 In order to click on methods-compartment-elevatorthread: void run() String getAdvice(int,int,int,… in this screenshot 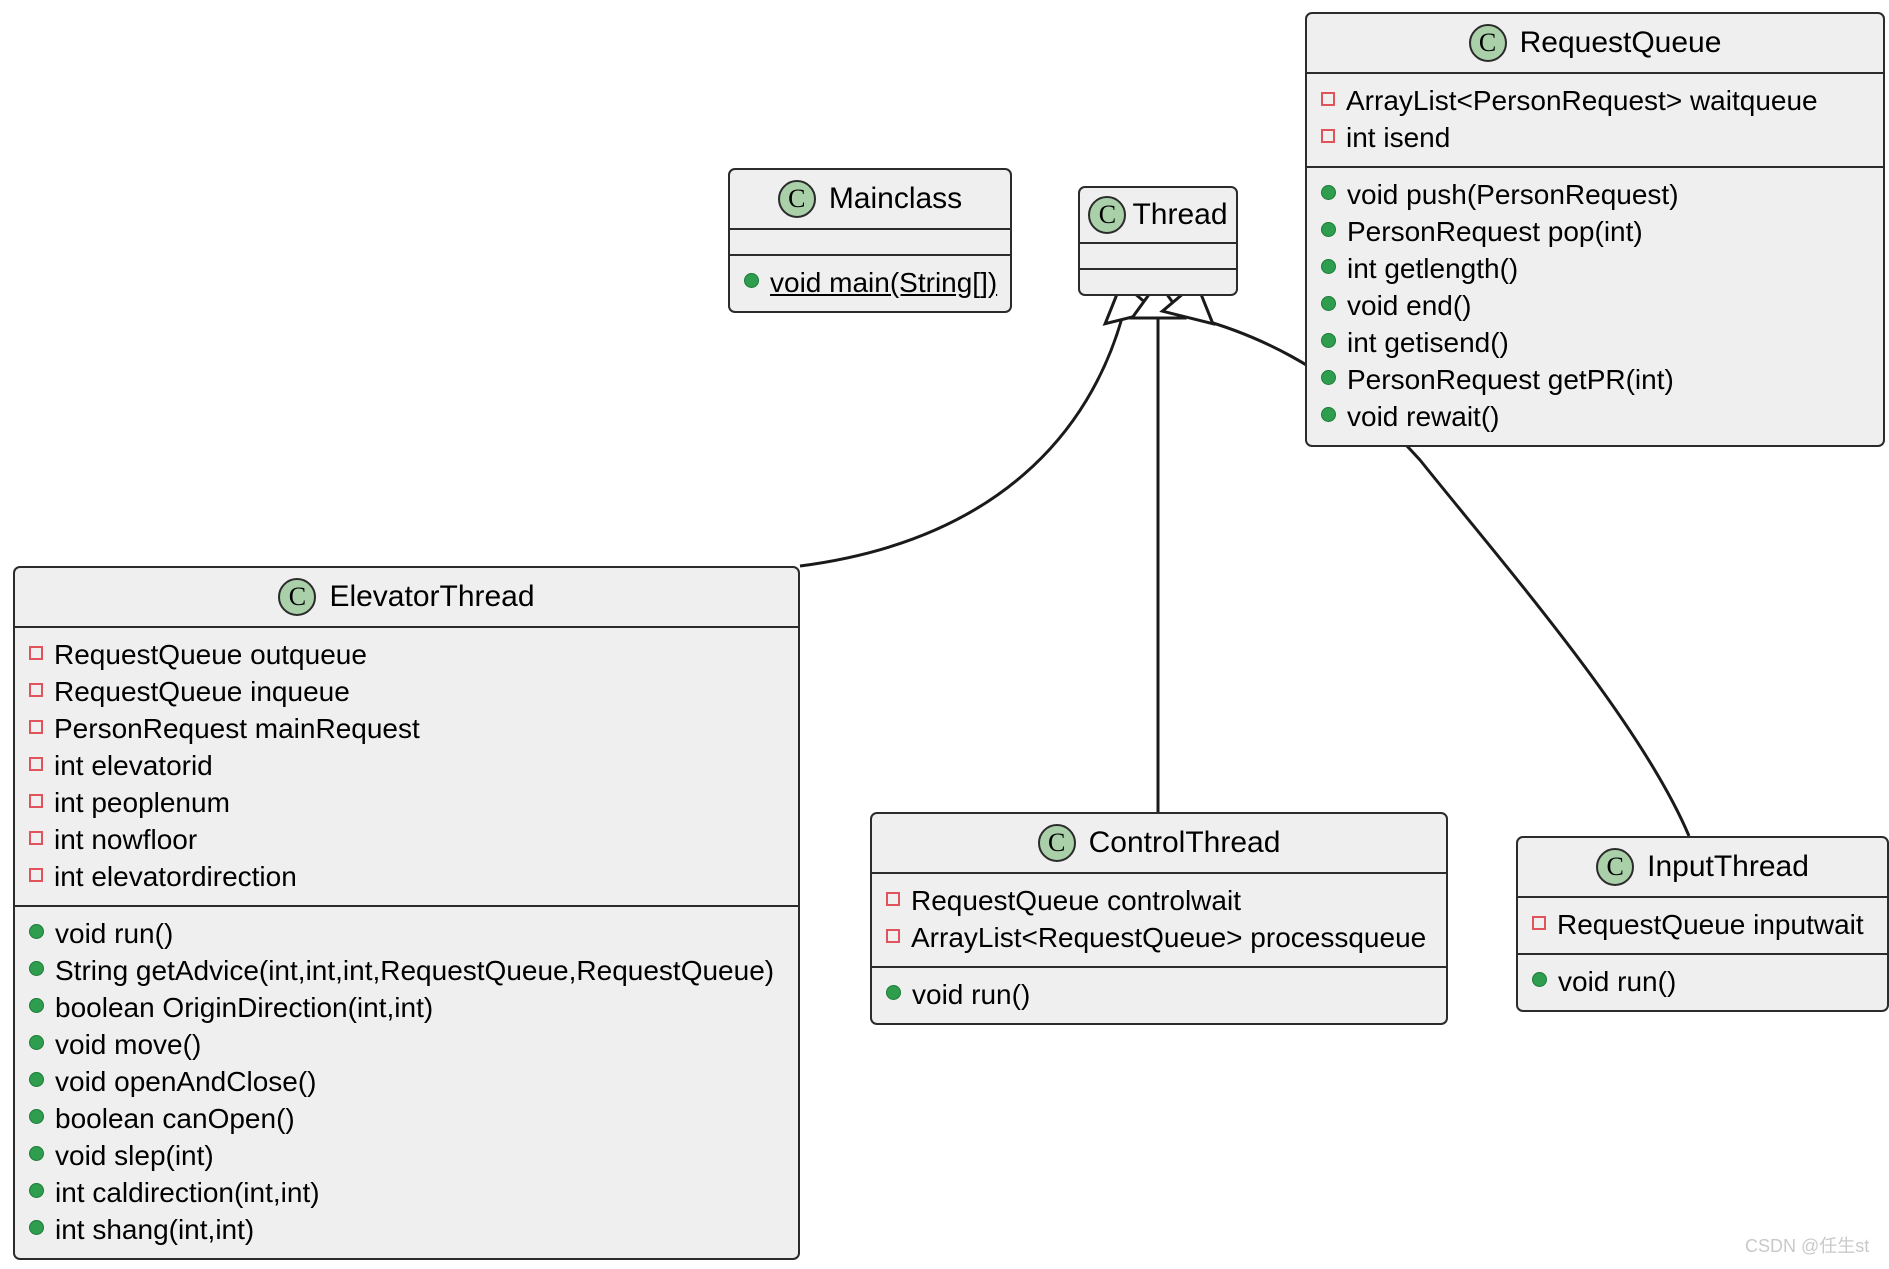, I will do `click(406, 1081)`.